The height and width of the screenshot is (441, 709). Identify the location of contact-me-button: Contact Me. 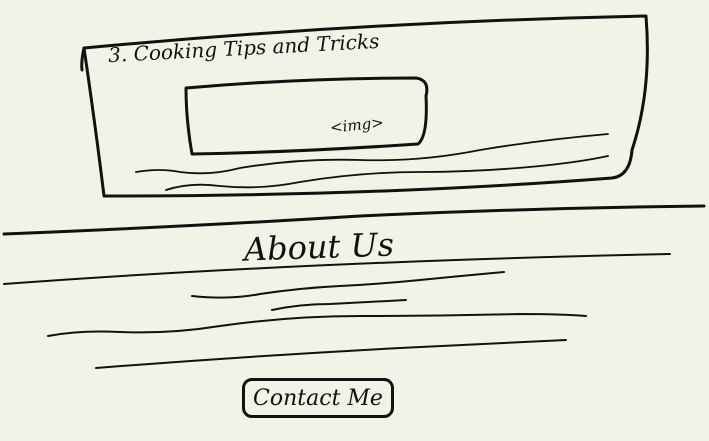
(318, 398).